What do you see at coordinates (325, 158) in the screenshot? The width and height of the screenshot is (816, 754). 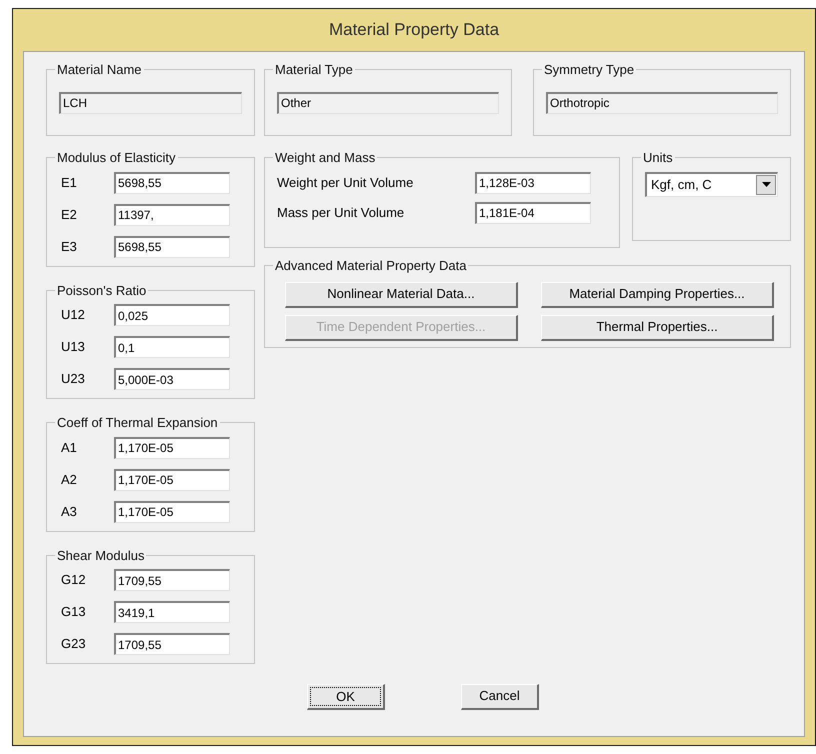 I see `group-title: Weight and Mass` at bounding box center [325, 158].